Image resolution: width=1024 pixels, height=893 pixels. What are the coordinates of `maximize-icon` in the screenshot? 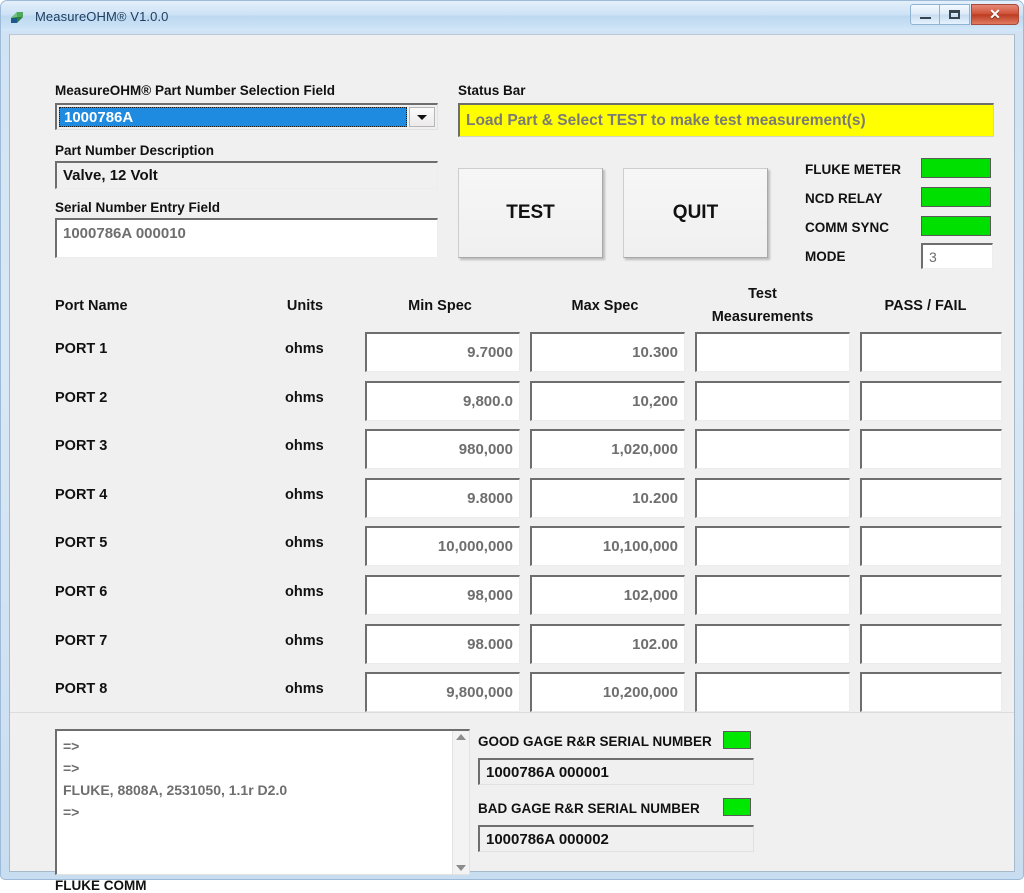 It's located at (954, 14).